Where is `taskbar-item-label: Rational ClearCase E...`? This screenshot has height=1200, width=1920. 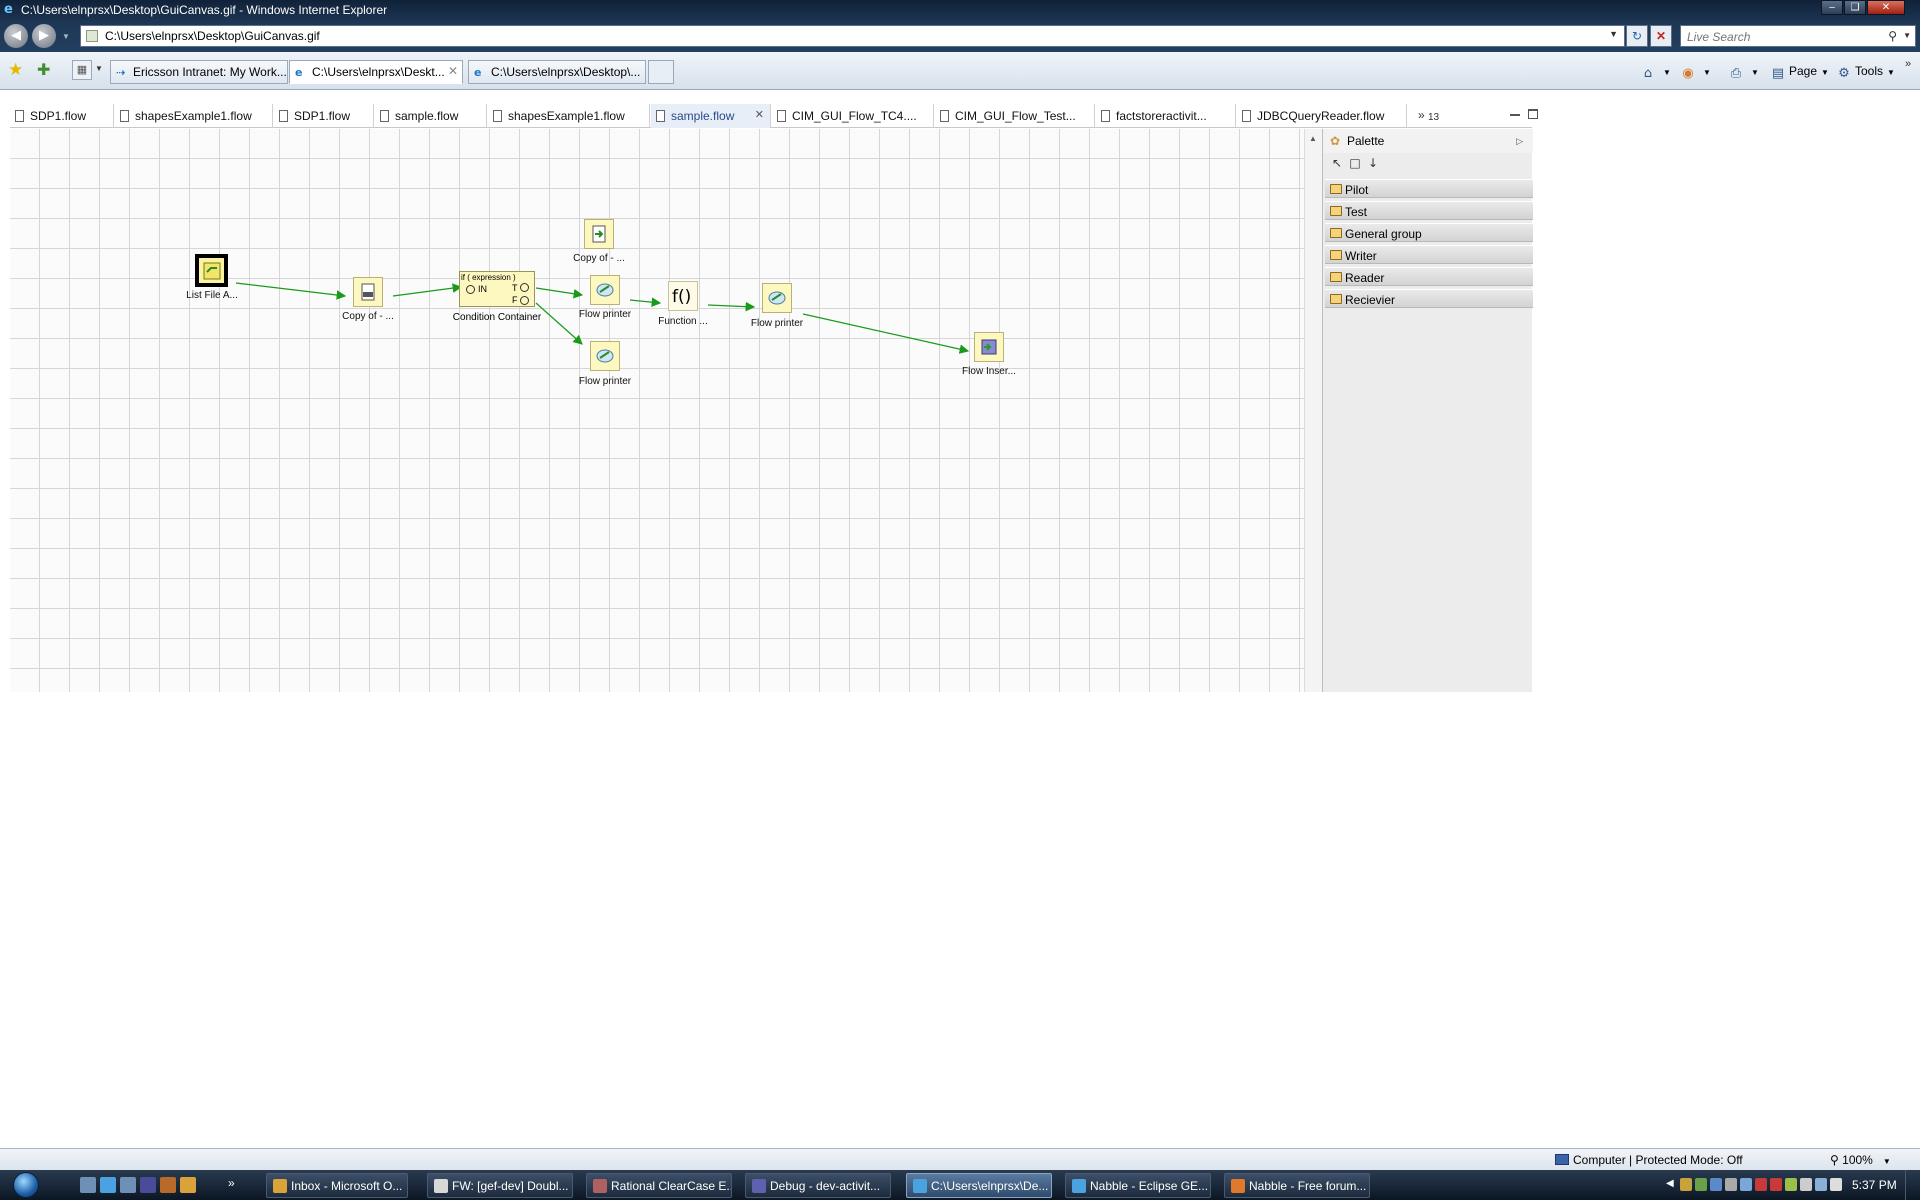 taskbar-item-label: Rational ClearCase E... is located at coordinates (671, 1186).